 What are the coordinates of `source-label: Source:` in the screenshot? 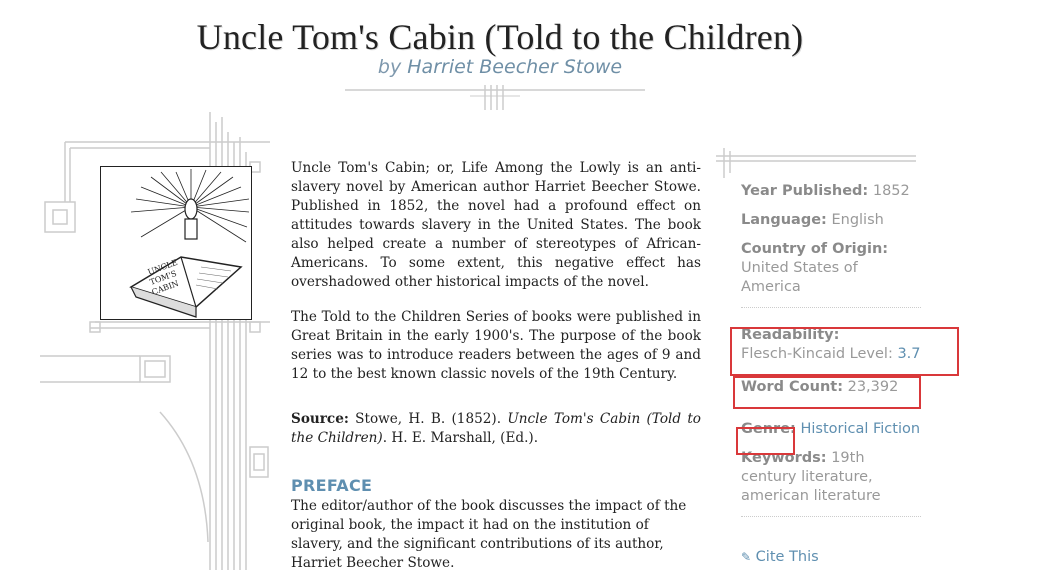 It's located at (320, 419).